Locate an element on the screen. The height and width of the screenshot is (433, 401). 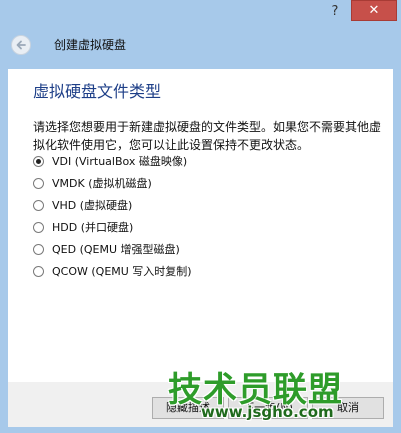
close-button: ✕ is located at coordinates (374, 10).